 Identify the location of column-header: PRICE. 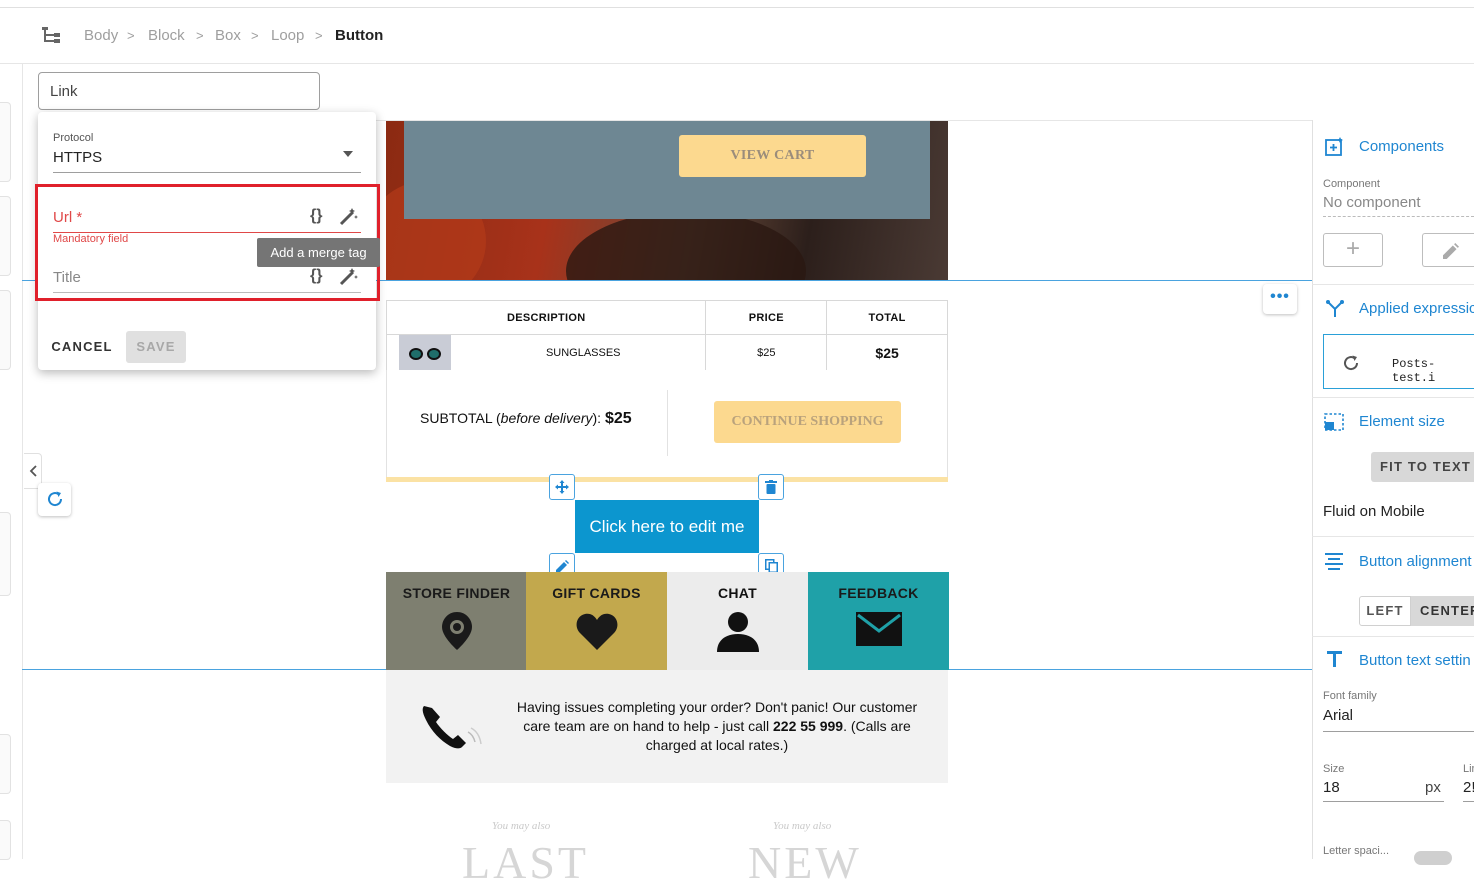
(766, 317).